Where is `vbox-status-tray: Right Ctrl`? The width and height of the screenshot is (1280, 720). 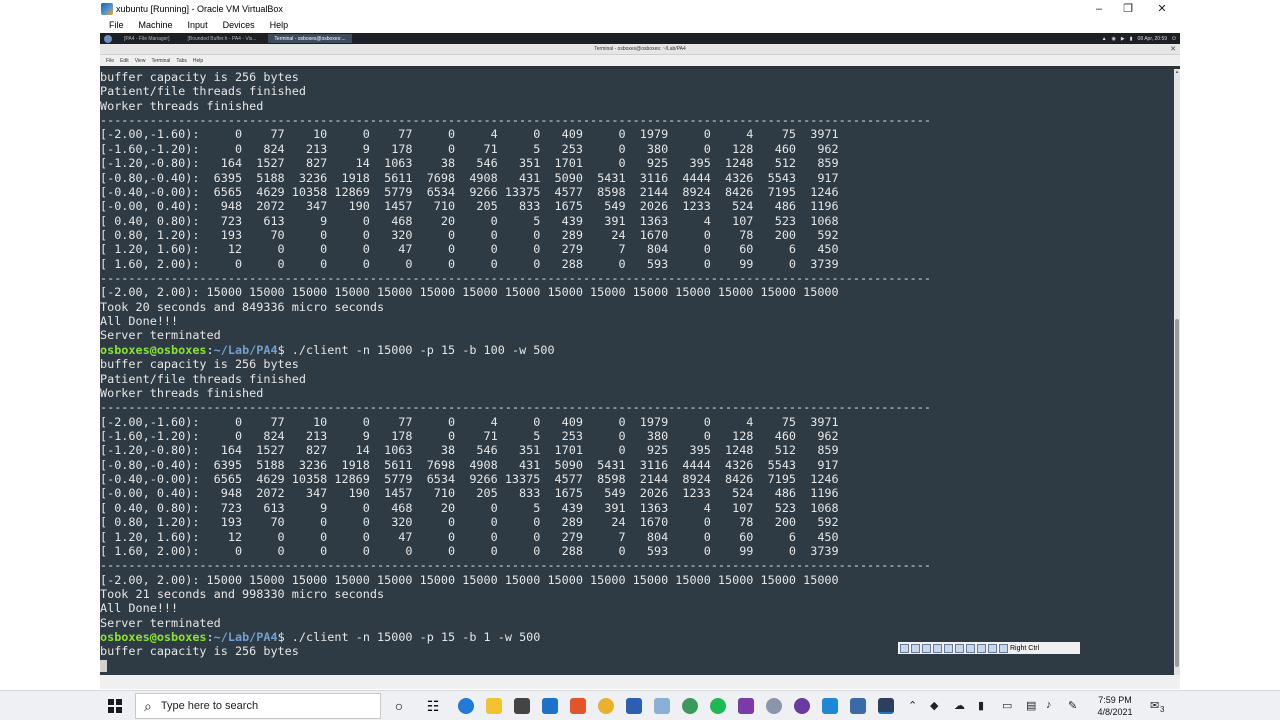 vbox-status-tray: Right Ctrl is located at coordinates (989, 648).